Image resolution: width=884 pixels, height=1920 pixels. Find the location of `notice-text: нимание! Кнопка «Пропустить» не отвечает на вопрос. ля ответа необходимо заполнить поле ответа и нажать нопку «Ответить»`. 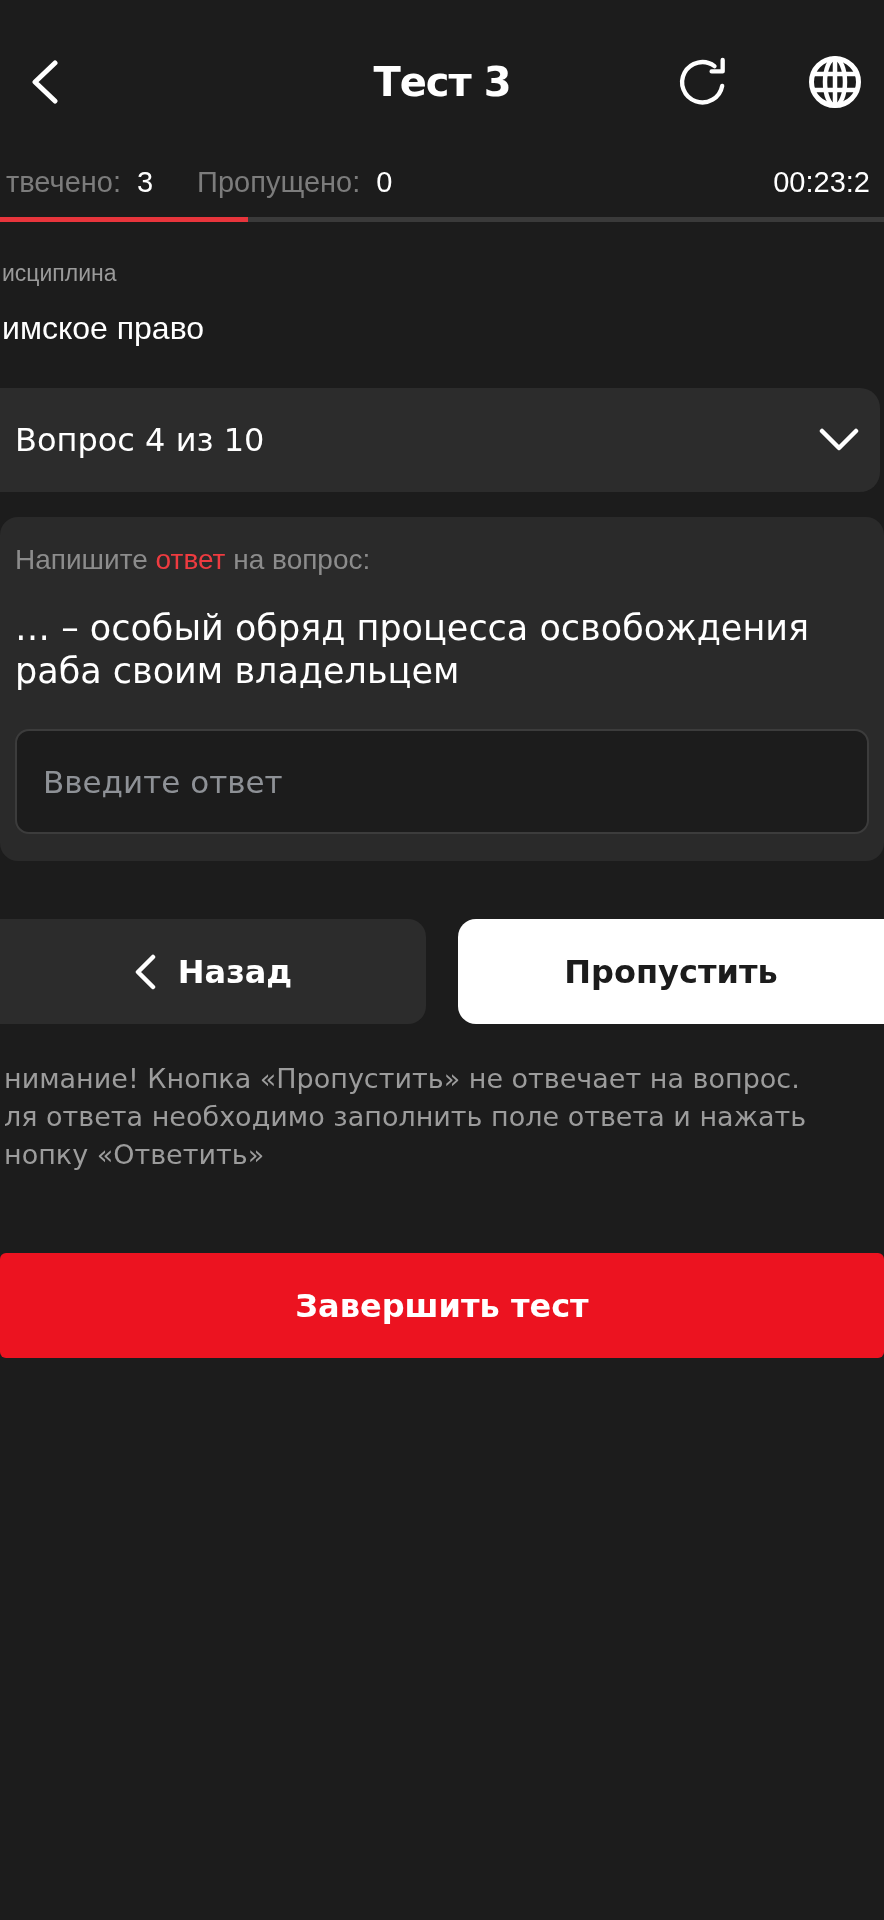

notice-text: нимание! Кнопка «Пропустить» не отвечает на вопрос. ля ответа необходимо заполнить поле ответа и нажать нопку «Ответить» is located at coordinates (405, 1117).